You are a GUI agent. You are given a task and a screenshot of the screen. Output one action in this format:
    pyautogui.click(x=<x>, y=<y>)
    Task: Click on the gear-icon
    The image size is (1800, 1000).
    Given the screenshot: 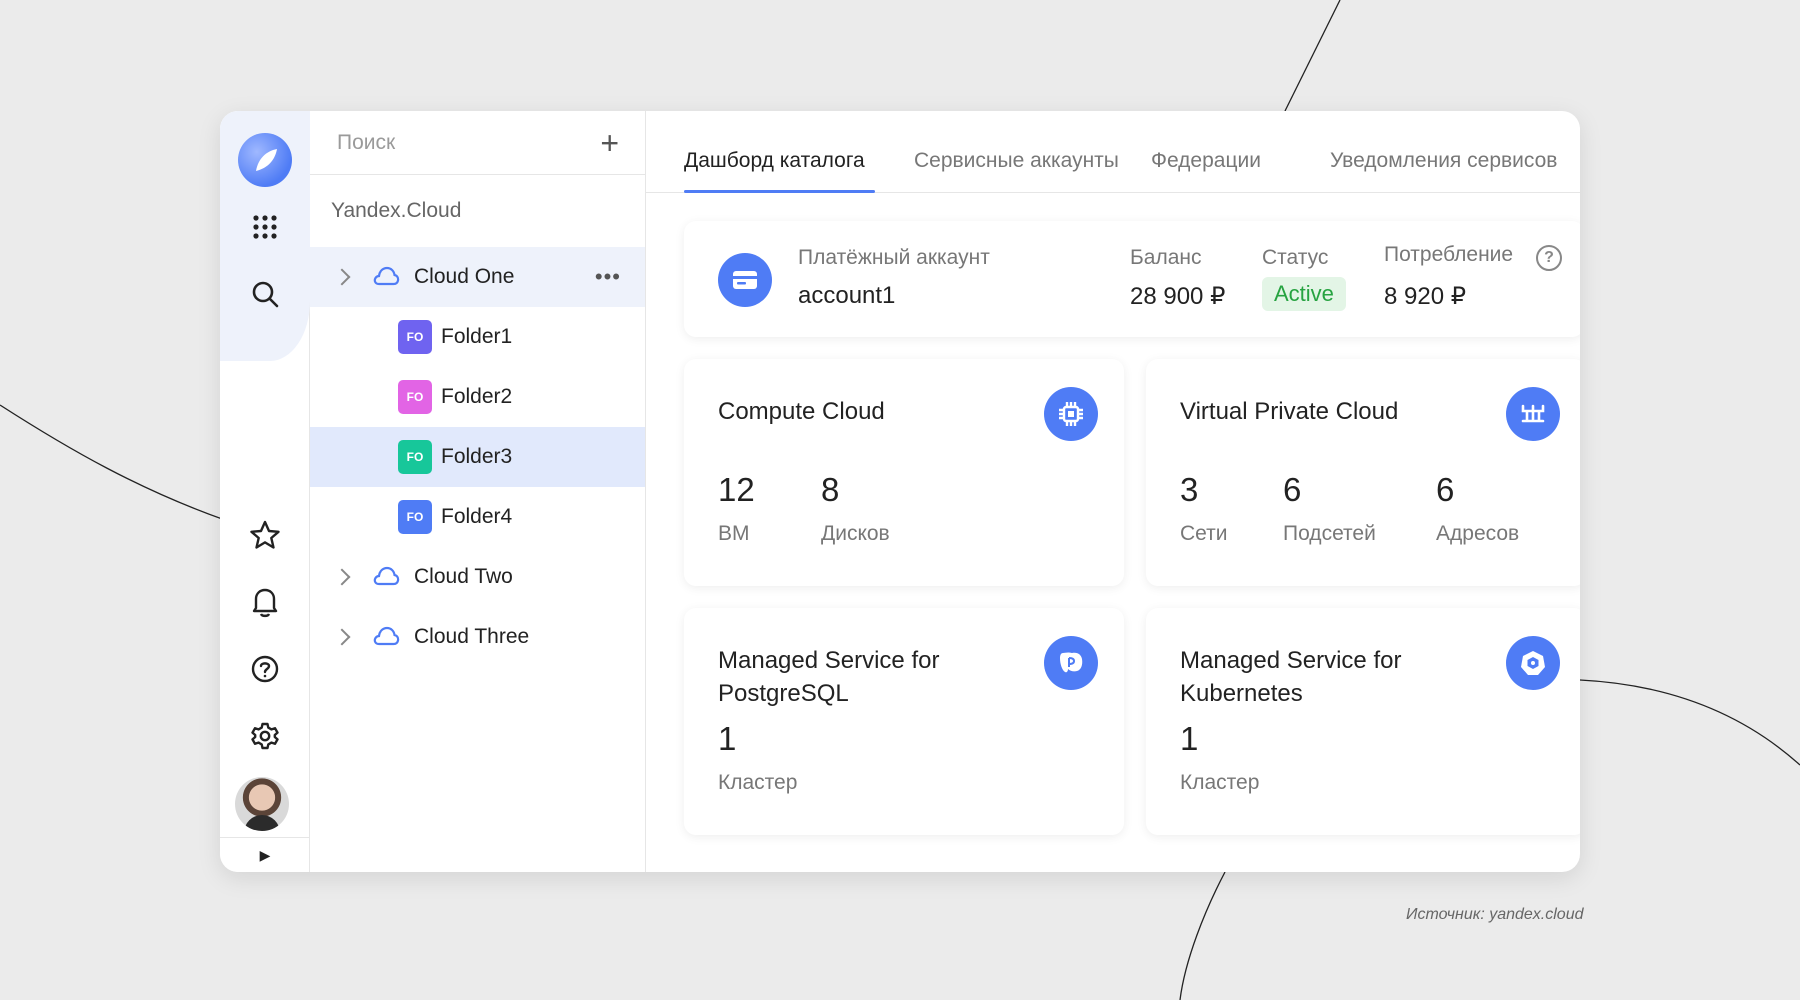 What is the action you would take?
    pyautogui.click(x=265, y=736)
    